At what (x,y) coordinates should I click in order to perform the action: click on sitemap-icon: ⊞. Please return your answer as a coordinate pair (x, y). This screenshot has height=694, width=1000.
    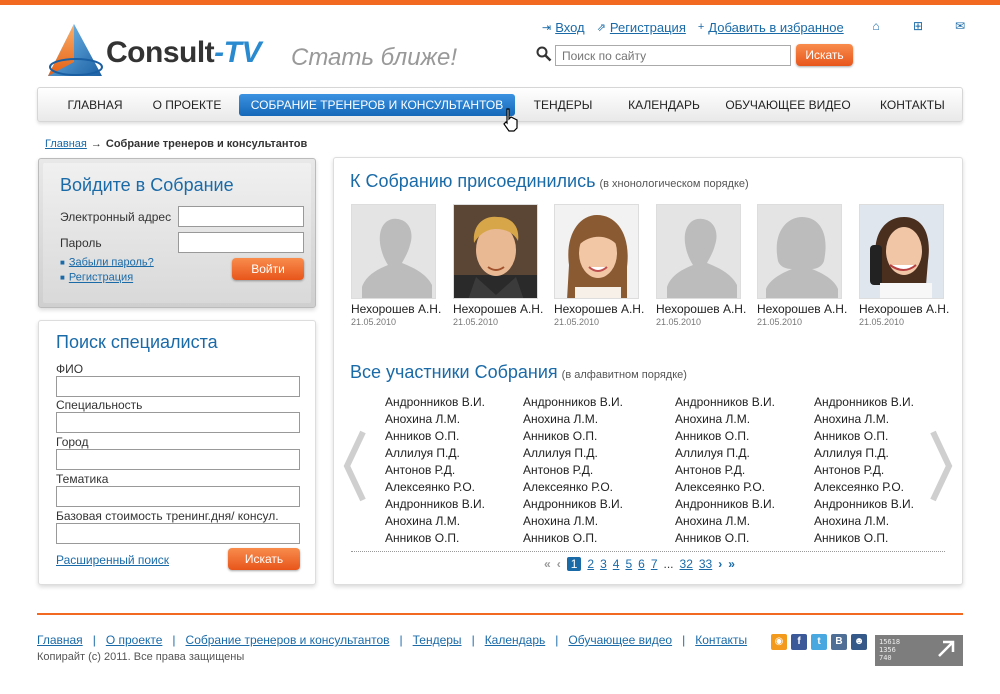
    Looking at the image, I should click on (918, 26).